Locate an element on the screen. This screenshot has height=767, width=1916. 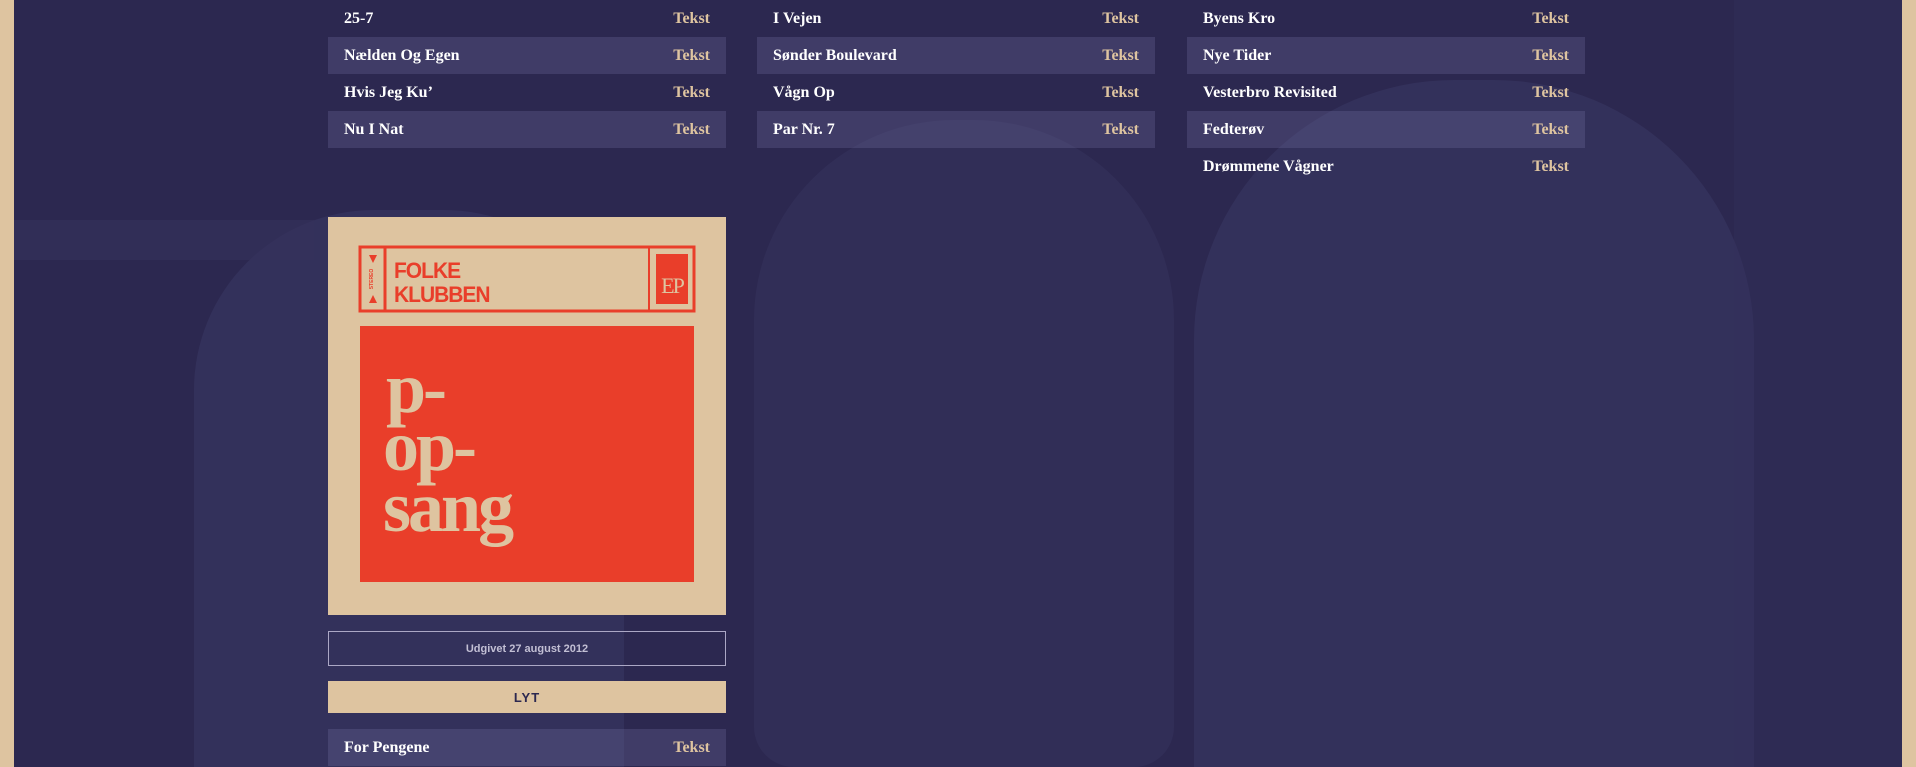
svg-text: FOLKE is located at coordinates (427, 270).